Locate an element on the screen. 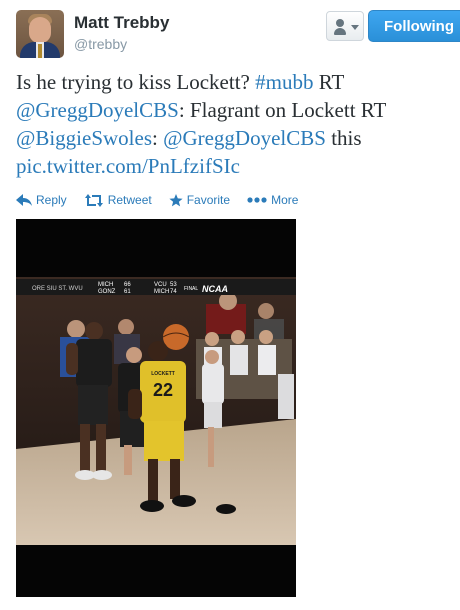 Image resolution: width=460 pixels, height=610 pixels. more-label: More is located at coordinates (285, 200).